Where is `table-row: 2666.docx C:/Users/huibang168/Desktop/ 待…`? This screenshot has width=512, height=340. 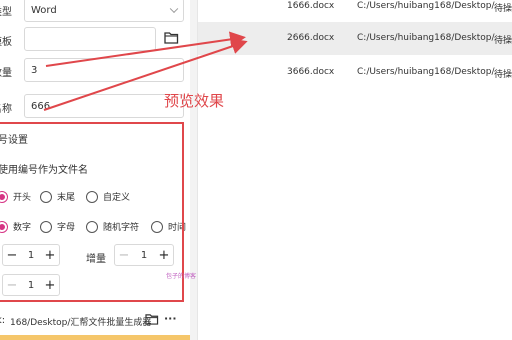 table-row: 2666.docx C:/Users/huibang168/Desktop/ 待… is located at coordinates (355, 38).